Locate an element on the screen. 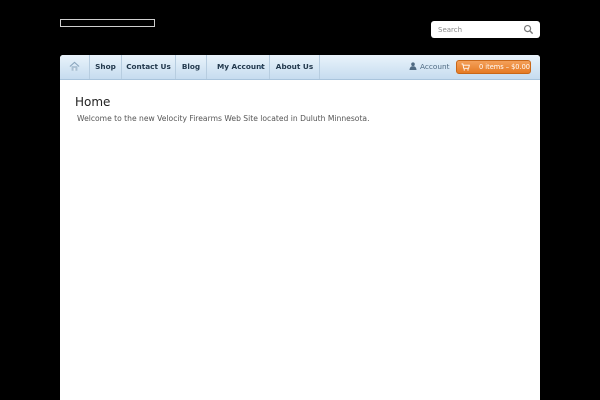 The height and width of the screenshot is (400, 600). search-icon is located at coordinates (528, 29).